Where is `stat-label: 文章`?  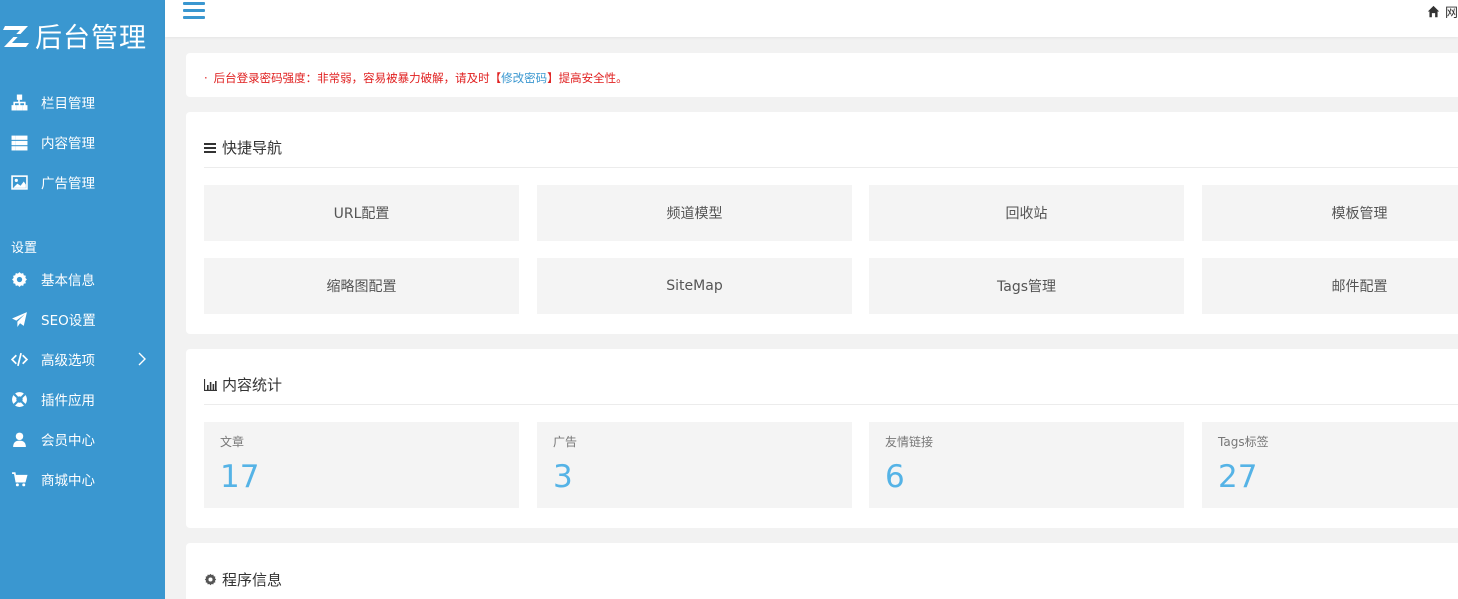 stat-label: 文章 is located at coordinates (232, 442).